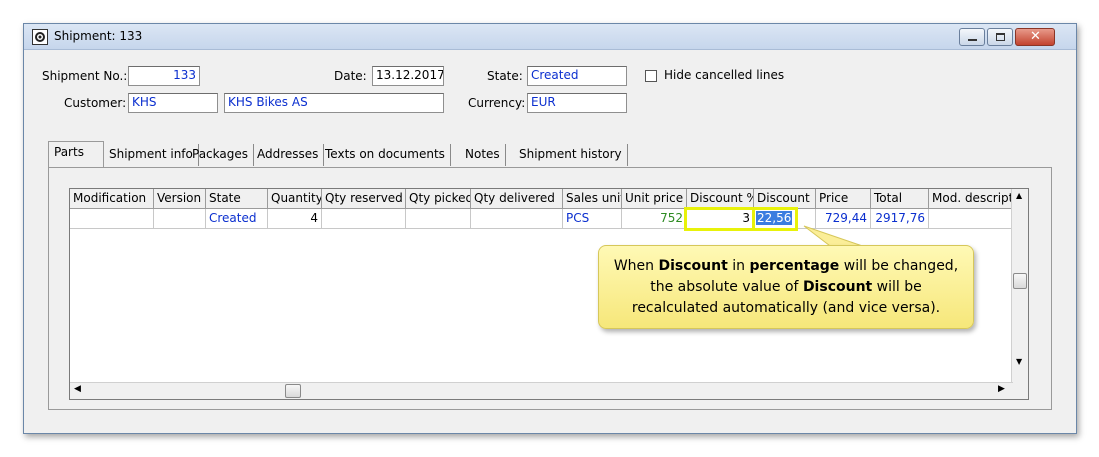  I want to click on callout-bold-discount-1: Discount, so click(693, 266).